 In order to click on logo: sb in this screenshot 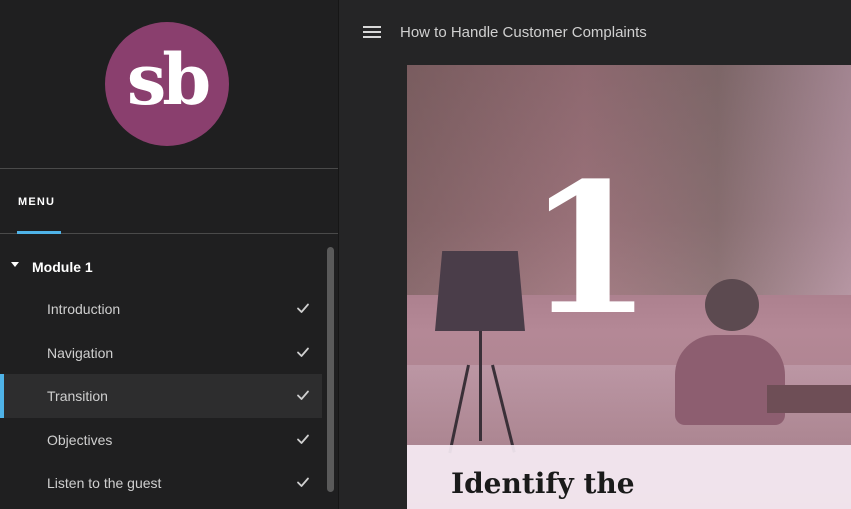, I will do `click(167, 84)`.